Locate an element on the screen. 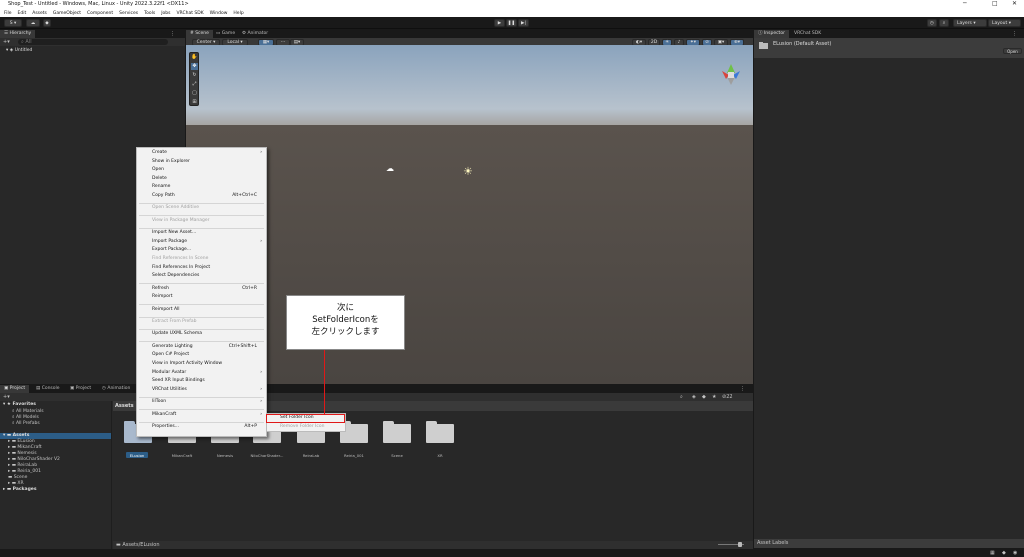 Image resolution: width=1024 pixels, height=557 pixels. more-icon: ⋮ is located at coordinates (172, 34).